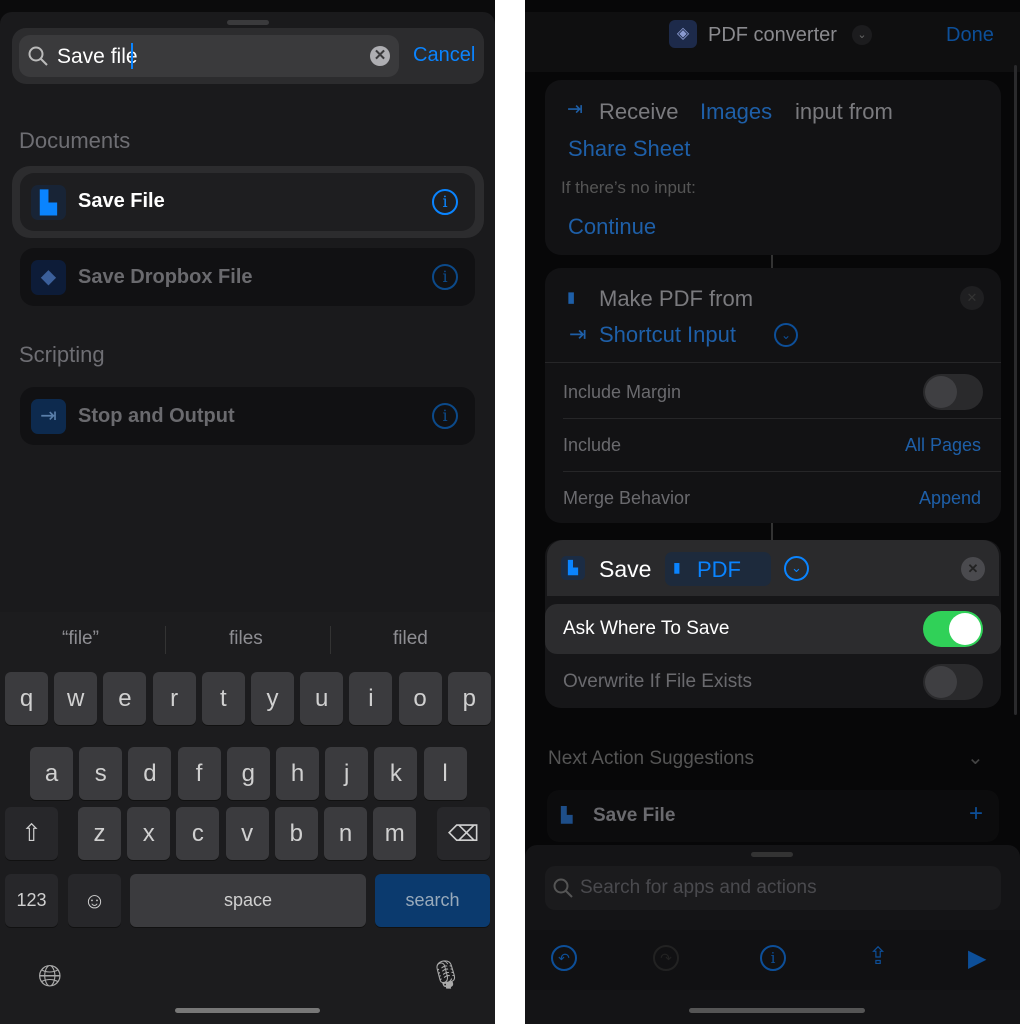 This screenshot has height=1024, width=1020. Describe the element at coordinates (31, 833) in the screenshot. I see `shift-key: ⇧` at that location.